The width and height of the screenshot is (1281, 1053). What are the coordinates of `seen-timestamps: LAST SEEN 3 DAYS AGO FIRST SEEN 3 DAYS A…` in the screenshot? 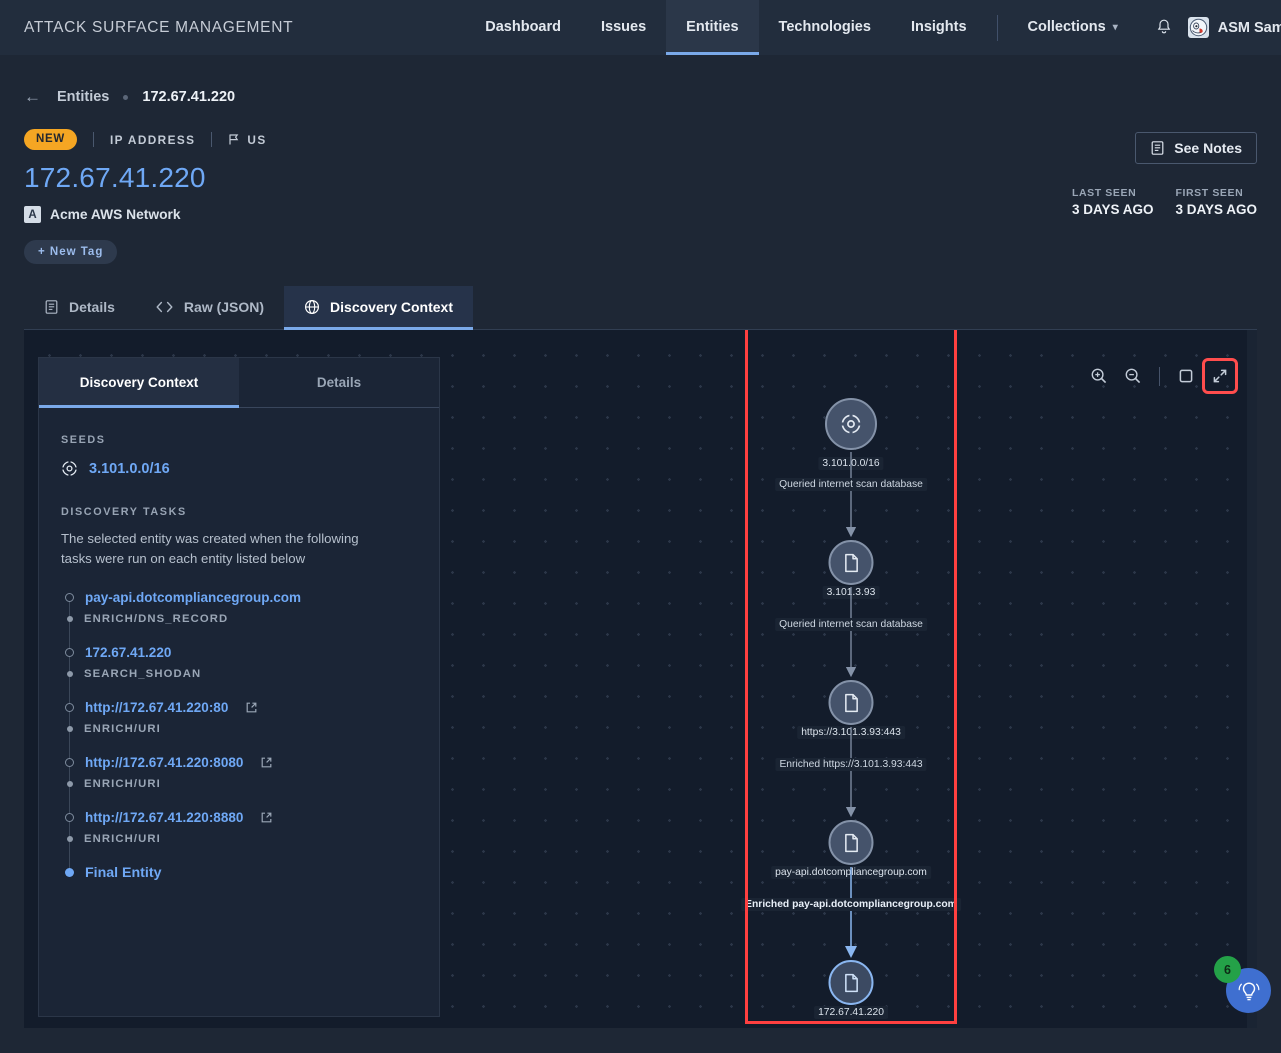 It's located at (1164, 202).